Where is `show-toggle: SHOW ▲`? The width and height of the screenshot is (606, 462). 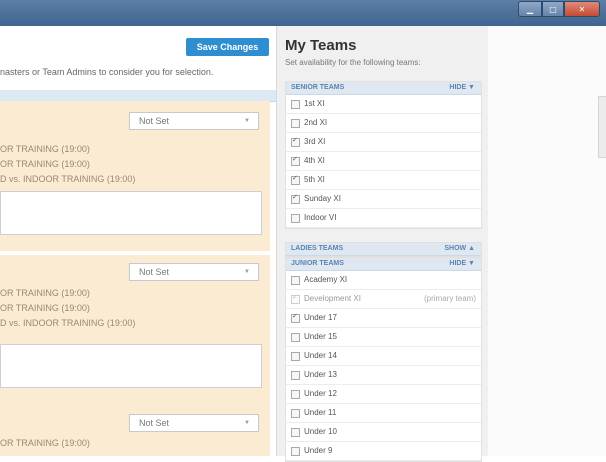 show-toggle: SHOW ▲ is located at coordinates (459, 249).